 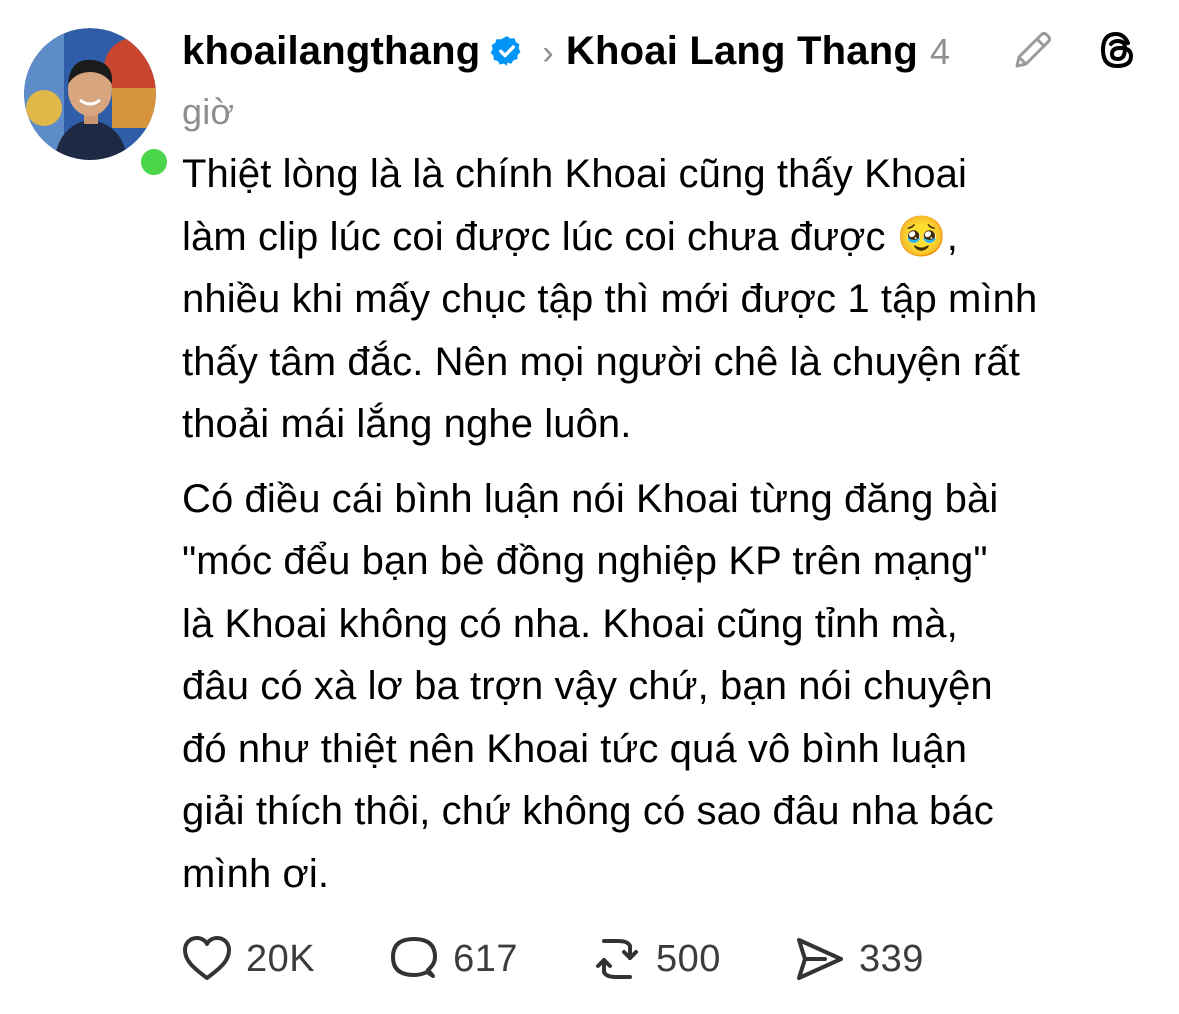 What do you see at coordinates (207, 958) in the screenshot?
I see `heart-icon` at bounding box center [207, 958].